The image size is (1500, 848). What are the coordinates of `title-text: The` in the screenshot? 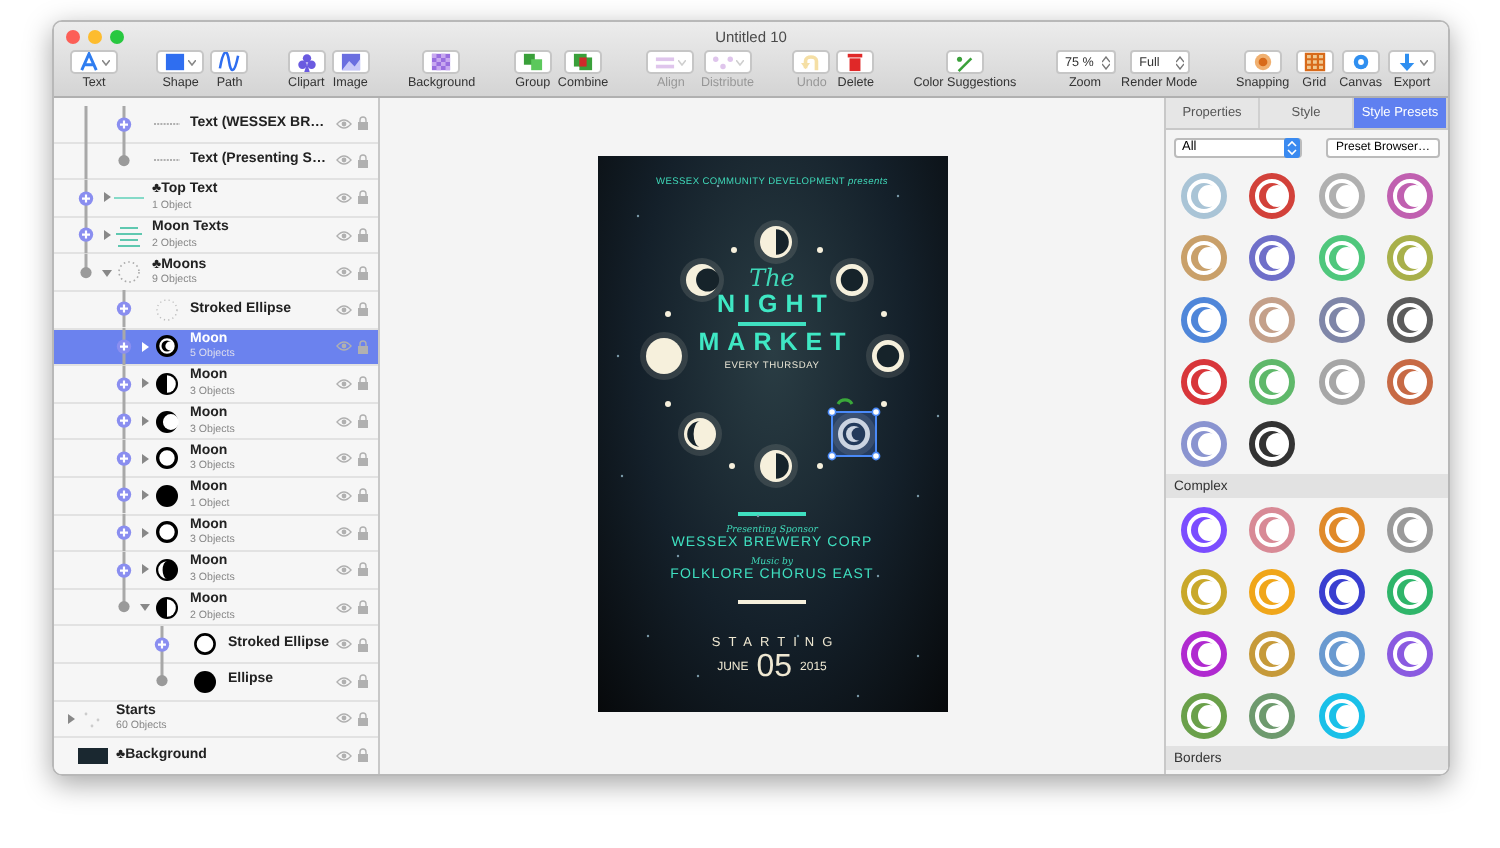 It's located at (772, 279).